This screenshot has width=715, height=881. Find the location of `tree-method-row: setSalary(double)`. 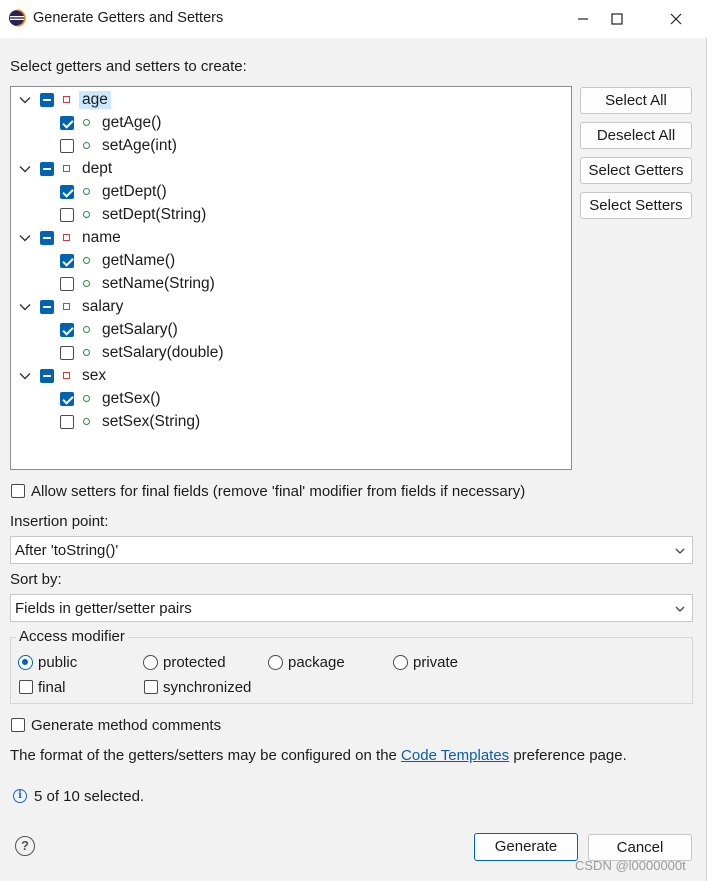

tree-method-row: setSalary(double) is located at coordinates (117, 352).